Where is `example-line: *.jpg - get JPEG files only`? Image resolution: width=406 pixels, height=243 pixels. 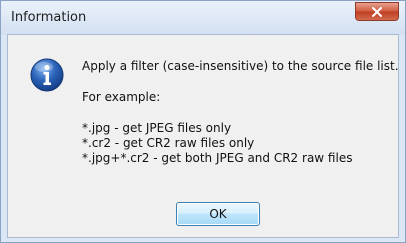 example-line: *.jpg - get JPEG files only is located at coordinates (157, 128).